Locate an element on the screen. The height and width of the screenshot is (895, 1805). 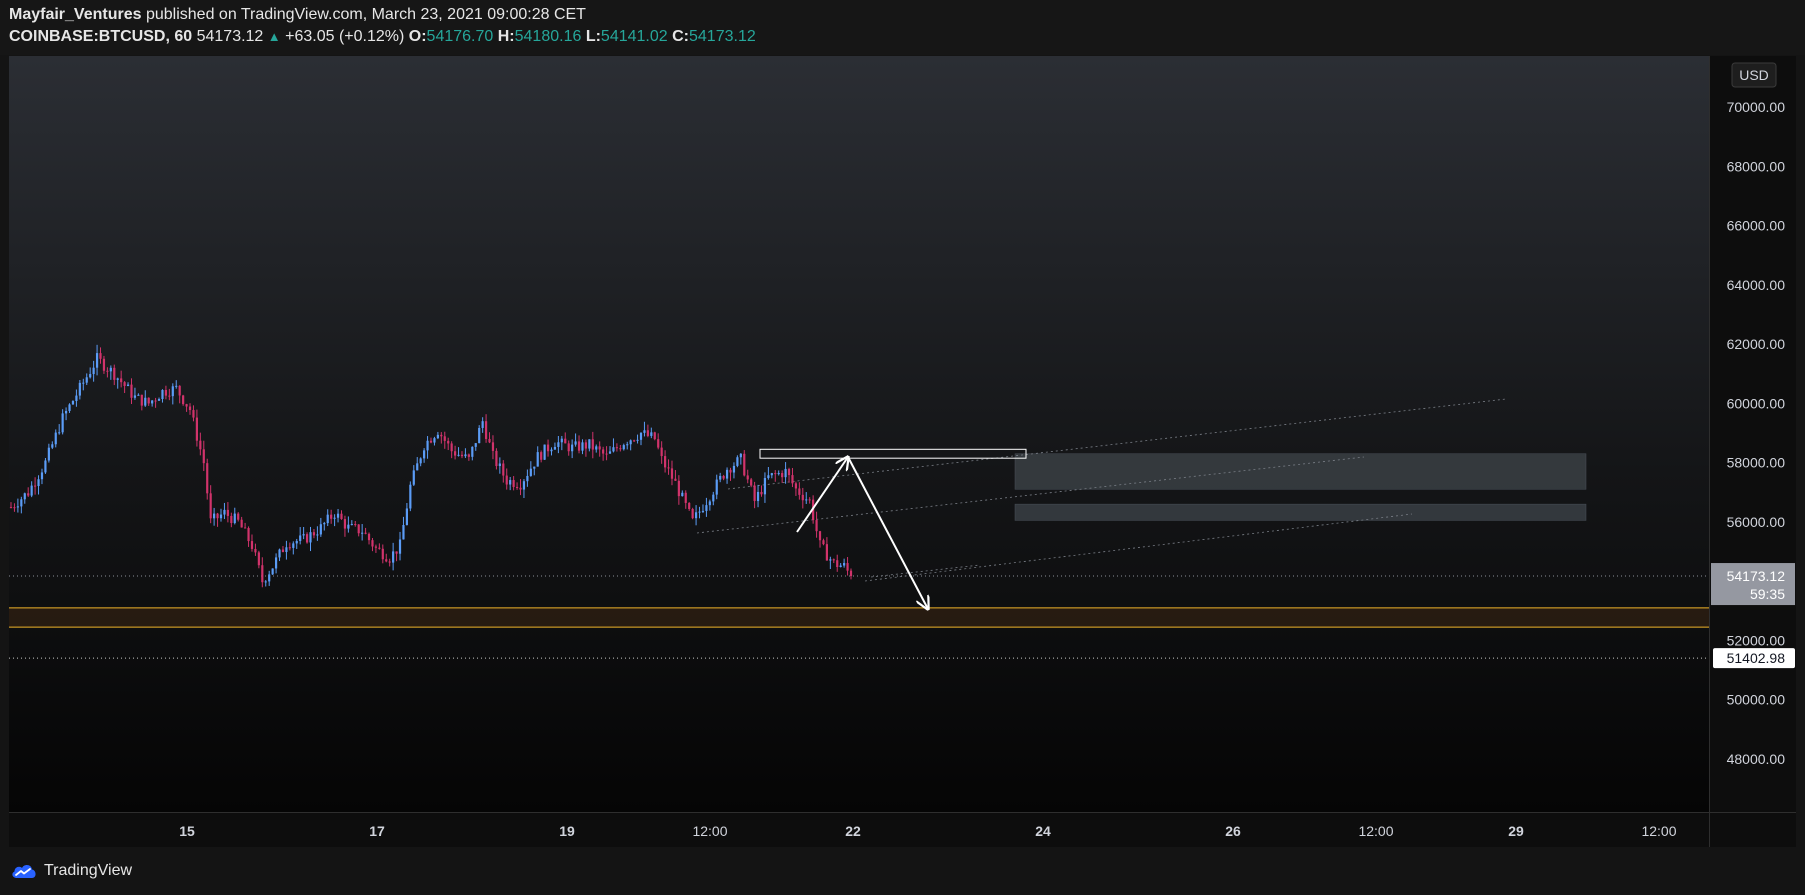
currency-label: USD is located at coordinates (1754, 75).